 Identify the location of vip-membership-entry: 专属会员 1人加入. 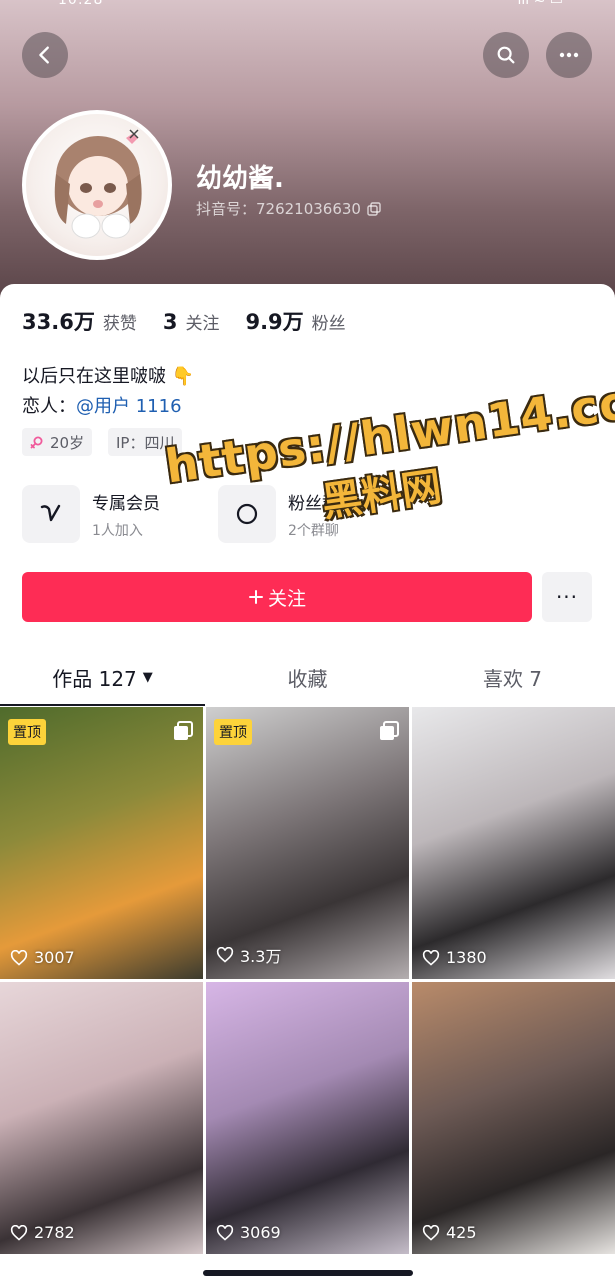
(91, 514).